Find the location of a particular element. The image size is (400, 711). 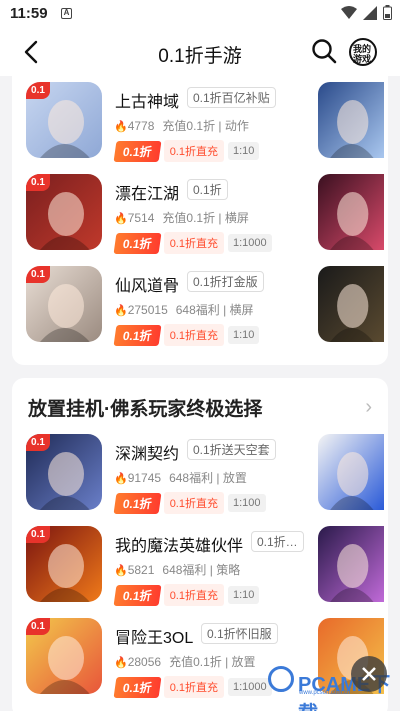

game-info: 648福利 | 策略 is located at coordinates (201, 570).